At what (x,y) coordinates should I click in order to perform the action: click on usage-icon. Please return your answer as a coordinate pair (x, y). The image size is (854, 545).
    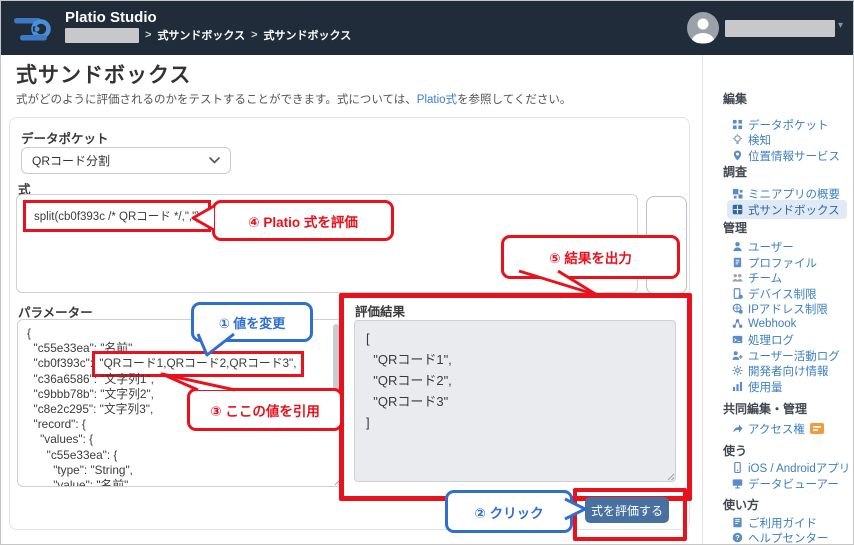
    Looking at the image, I should click on (737, 386).